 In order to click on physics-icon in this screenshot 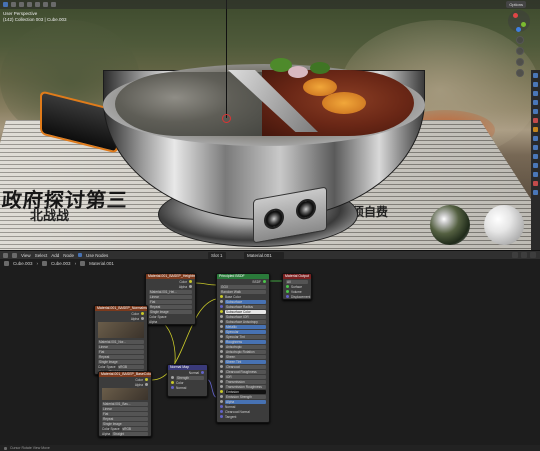, I will do `click(535, 156)`.